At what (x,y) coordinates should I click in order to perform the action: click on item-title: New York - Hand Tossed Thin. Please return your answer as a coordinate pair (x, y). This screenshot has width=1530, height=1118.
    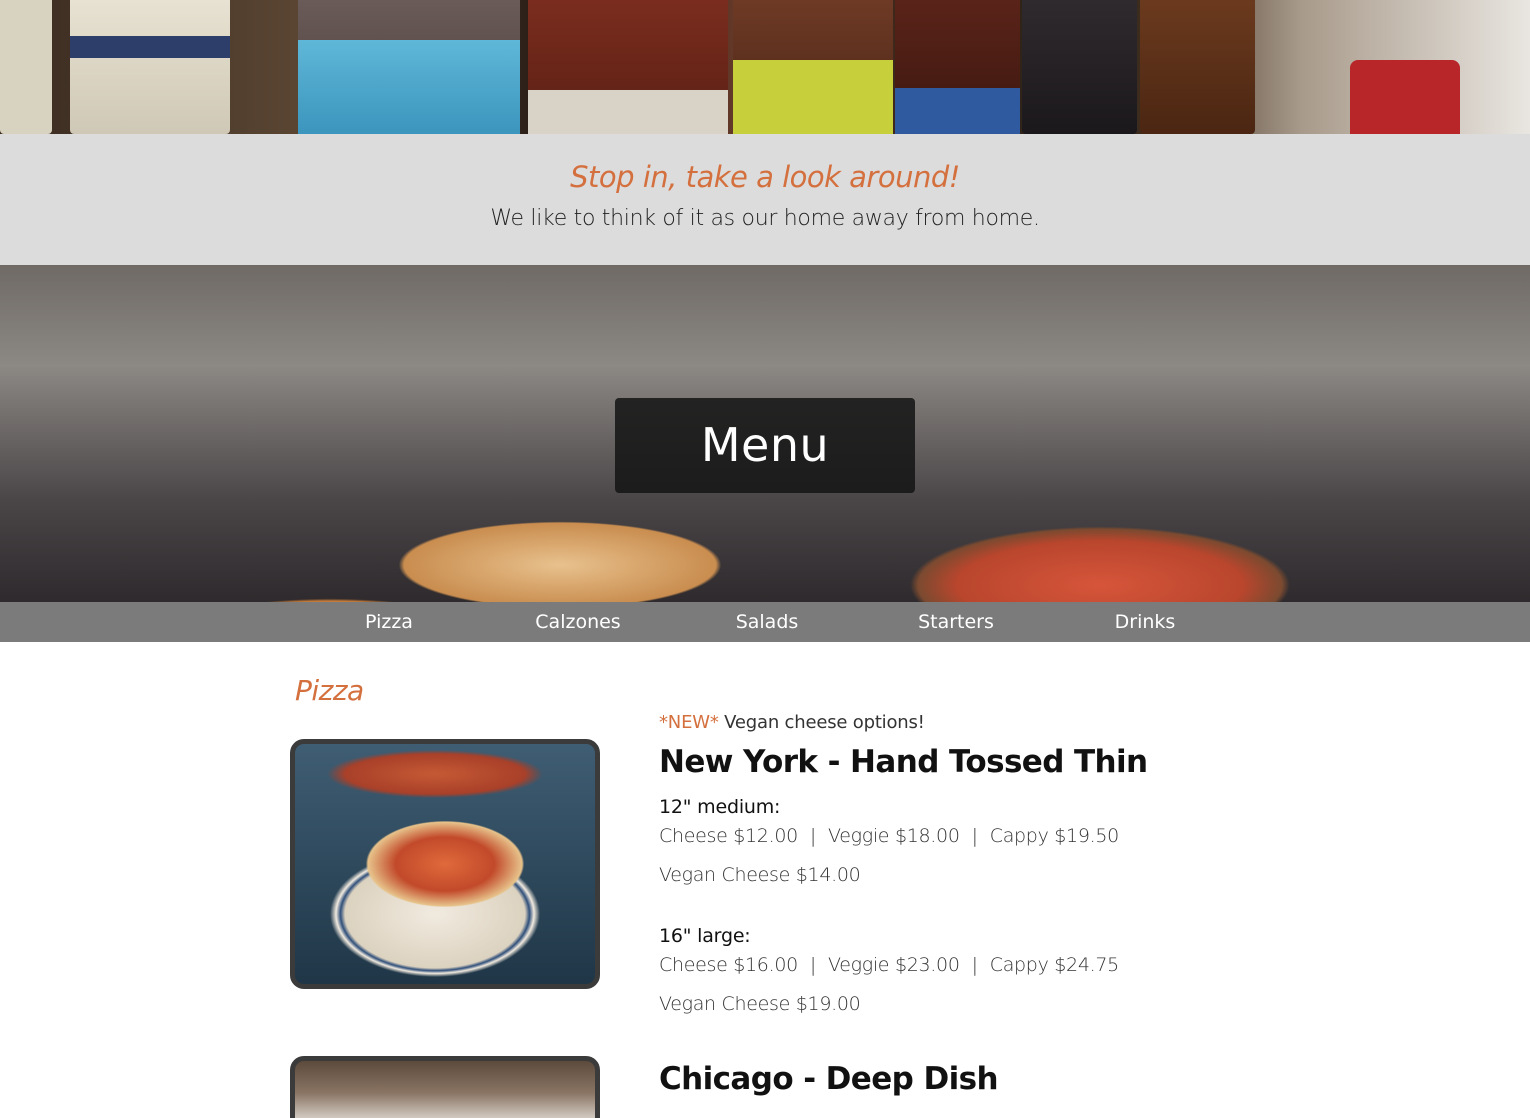
    Looking at the image, I should click on (903, 762).